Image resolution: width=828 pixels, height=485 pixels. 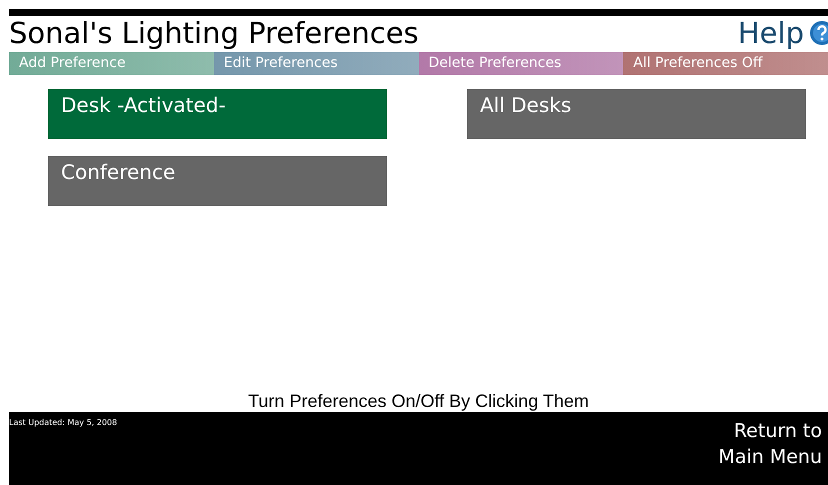 I want to click on menu-item: Edit Preferences, so click(x=316, y=63).